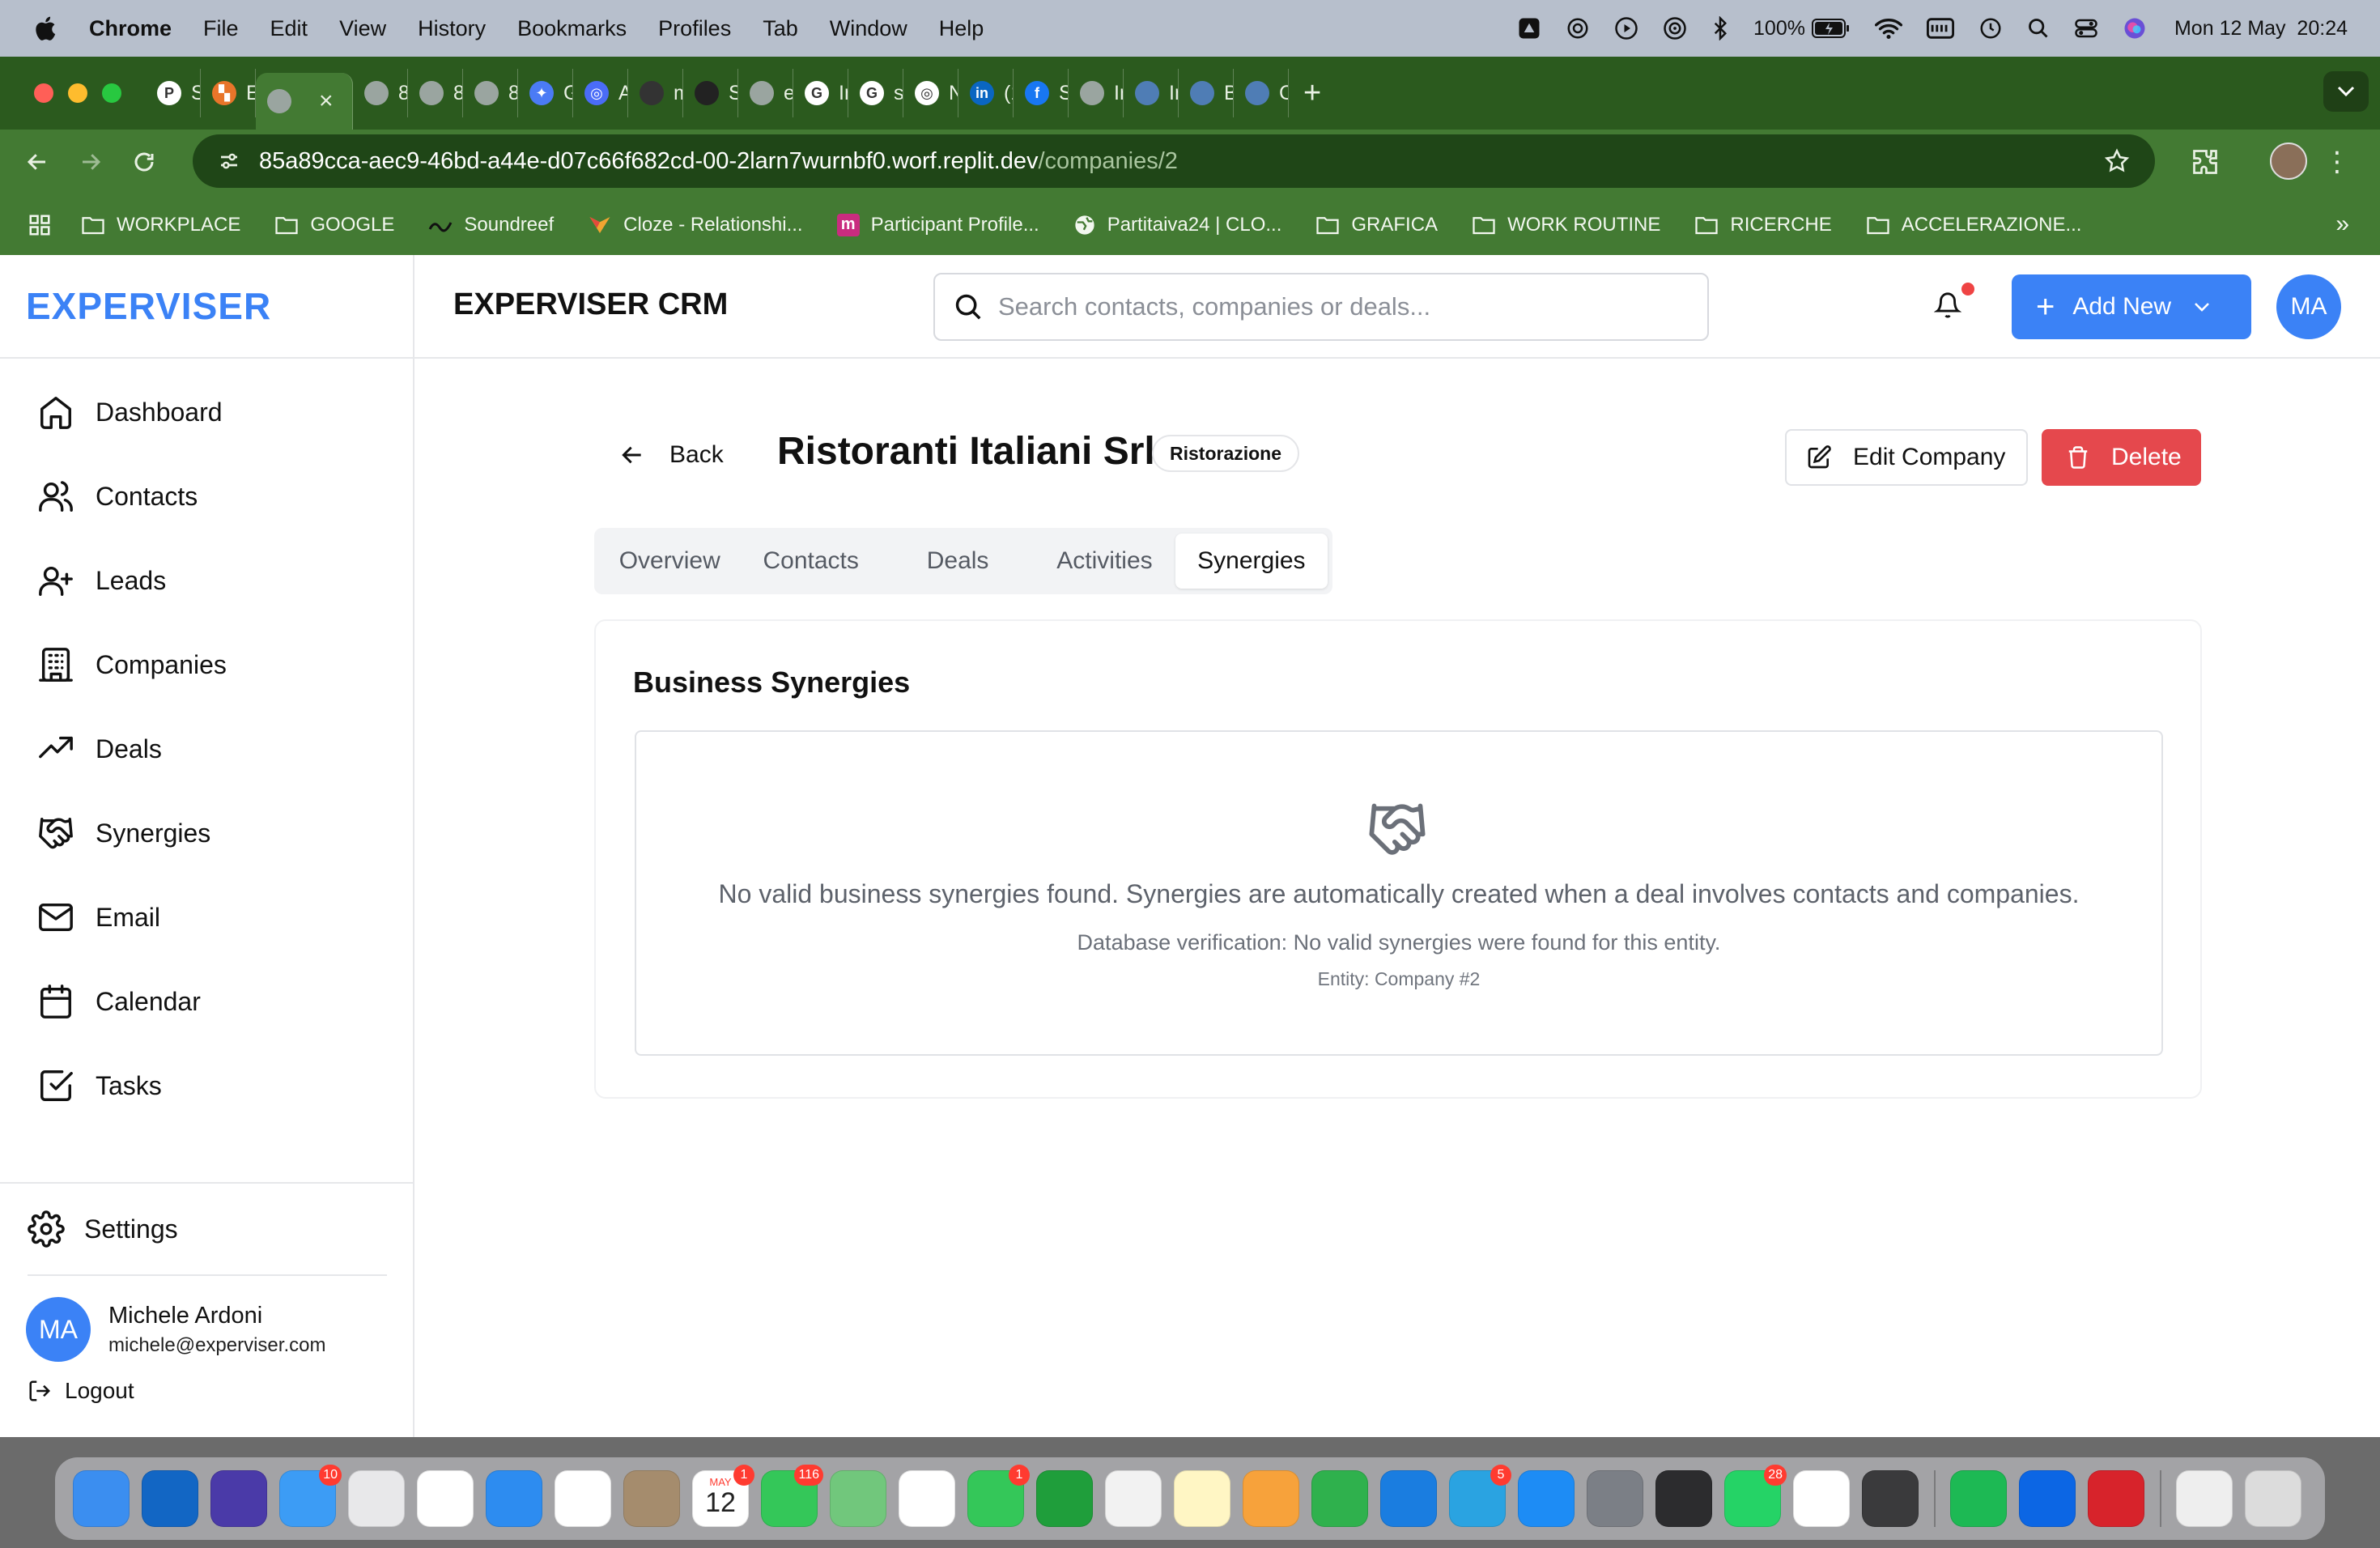  What do you see at coordinates (1888, 29) in the screenshot?
I see `wifi-icon` at bounding box center [1888, 29].